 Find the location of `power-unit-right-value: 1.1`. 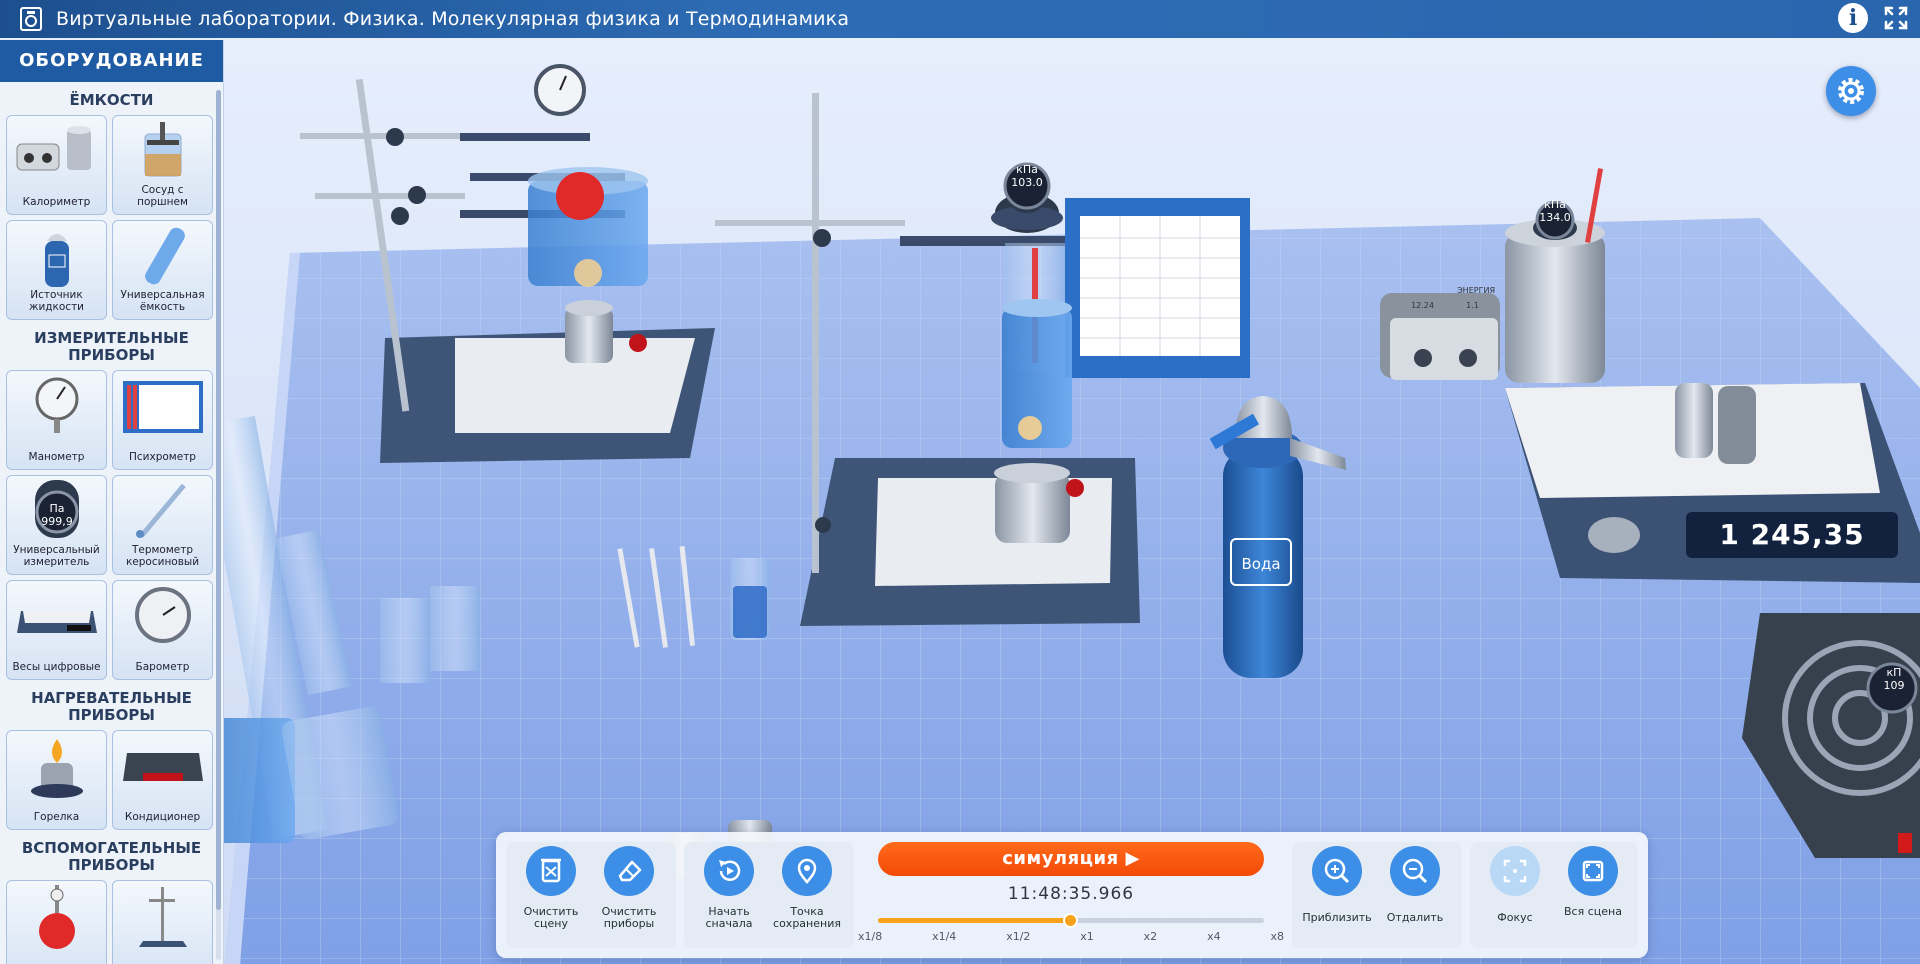

power-unit-right-value: 1.1 is located at coordinates (1472, 305).